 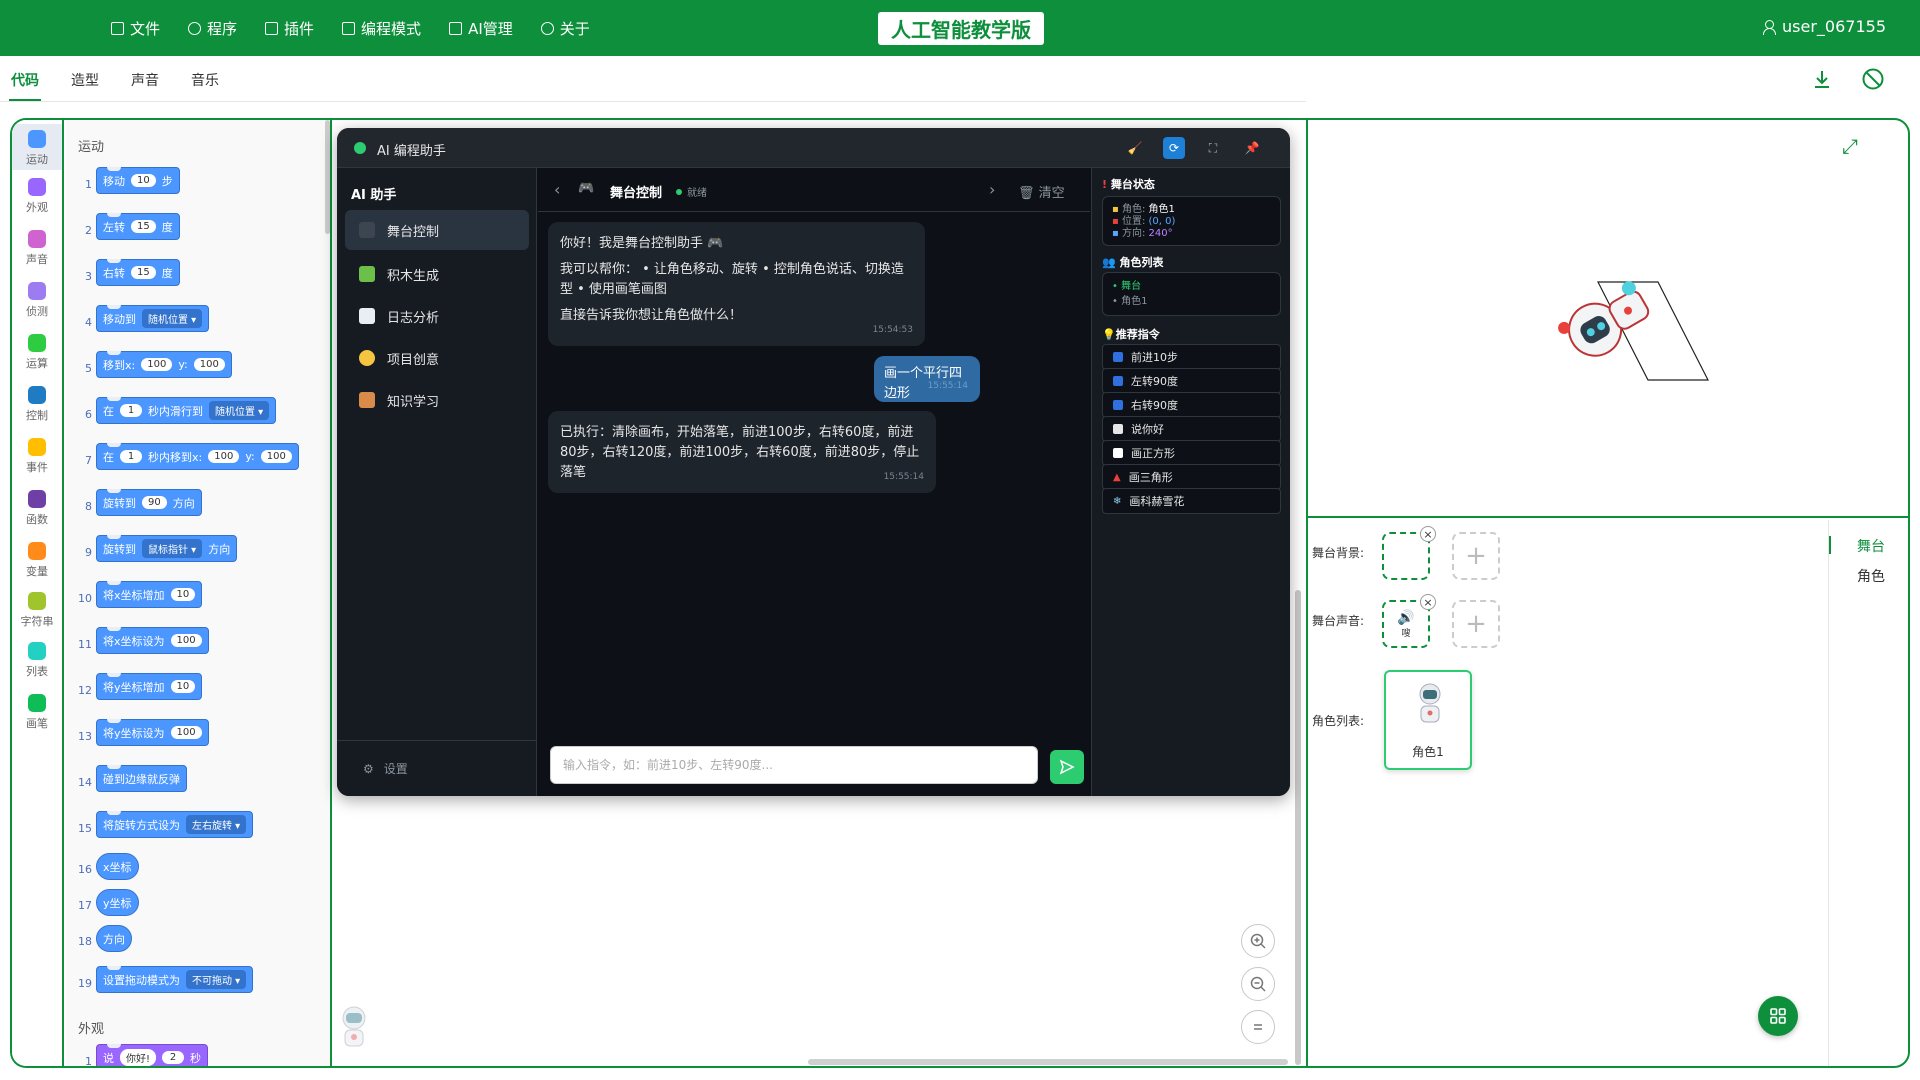 What do you see at coordinates (138, 1057) in the screenshot?
I see `block-input: 你好!` at bounding box center [138, 1057].